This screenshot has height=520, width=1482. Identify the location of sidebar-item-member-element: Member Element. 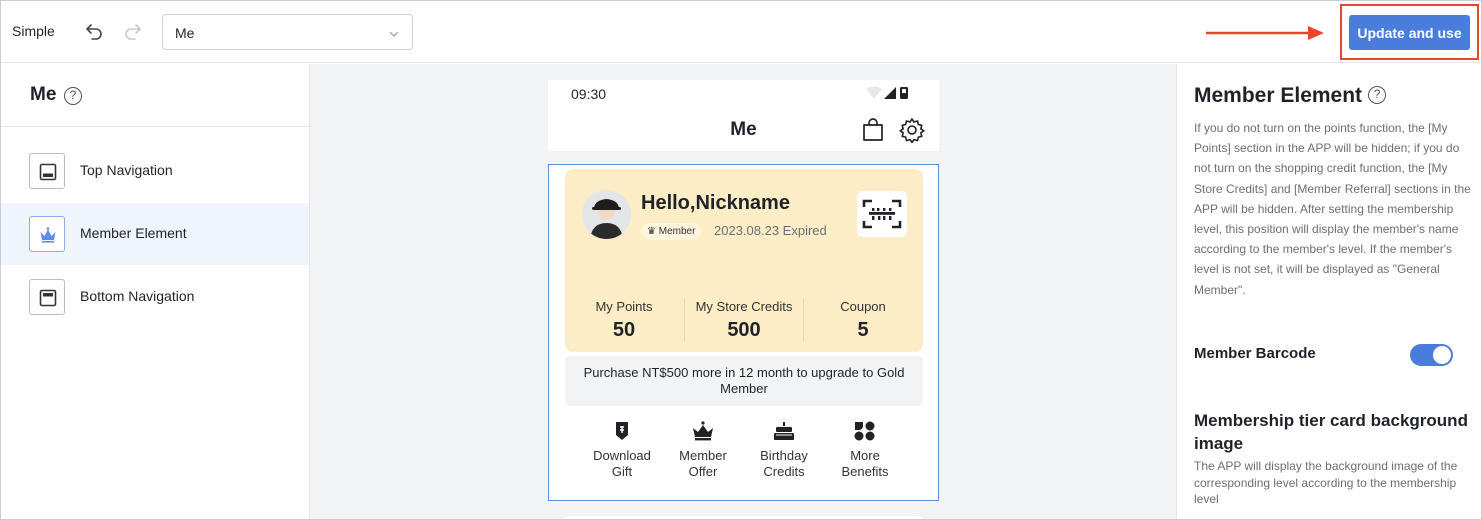
(155, 234).